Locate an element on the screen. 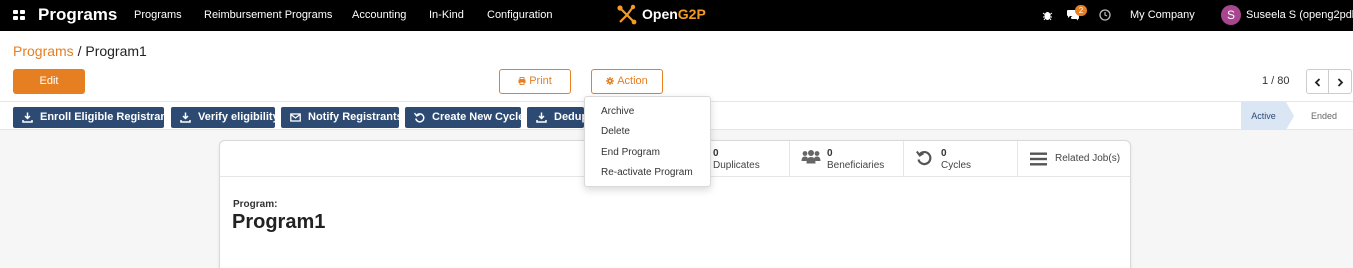 The height and width of the screenshot is (268, 1353). breadcrumb-current: Program1 is located at coordinates (116, 51).